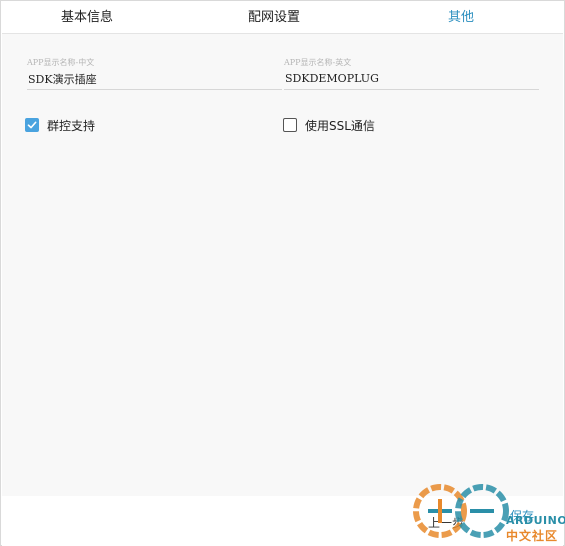  I want to click on app-name-cn-field: APP显示名称-中文, so click(154, 73).